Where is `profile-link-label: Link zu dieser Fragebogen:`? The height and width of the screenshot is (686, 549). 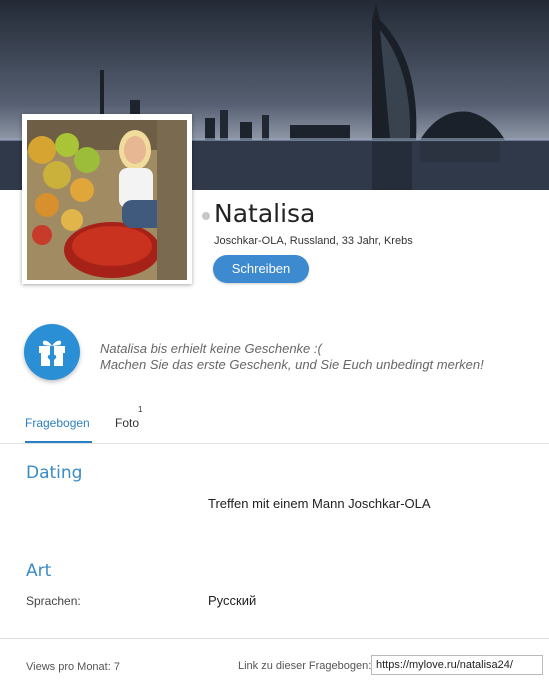
profile-link-label: Link zu dieser Fragebogen: is located at coordinates (305, 666).